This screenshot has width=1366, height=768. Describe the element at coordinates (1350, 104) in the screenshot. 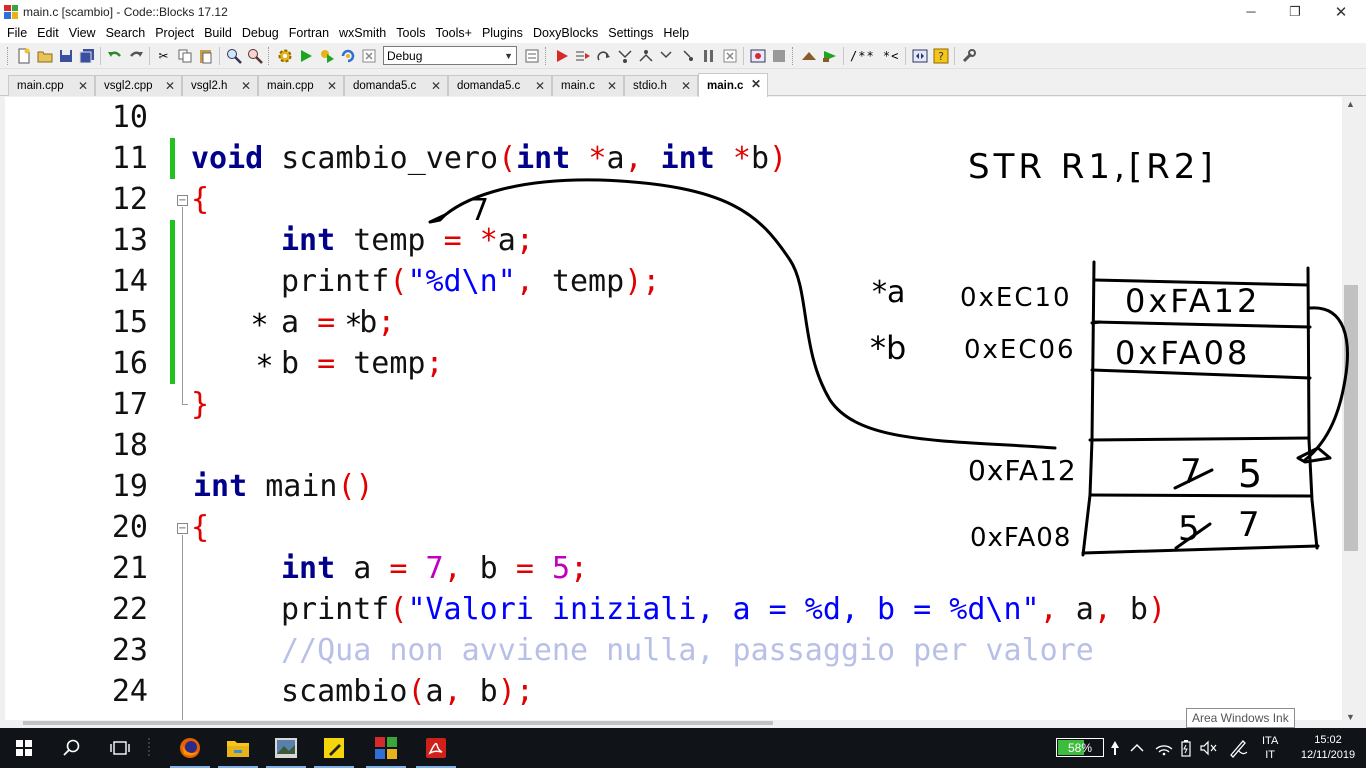

I see `scroll-up-icon: ▲` at that location.